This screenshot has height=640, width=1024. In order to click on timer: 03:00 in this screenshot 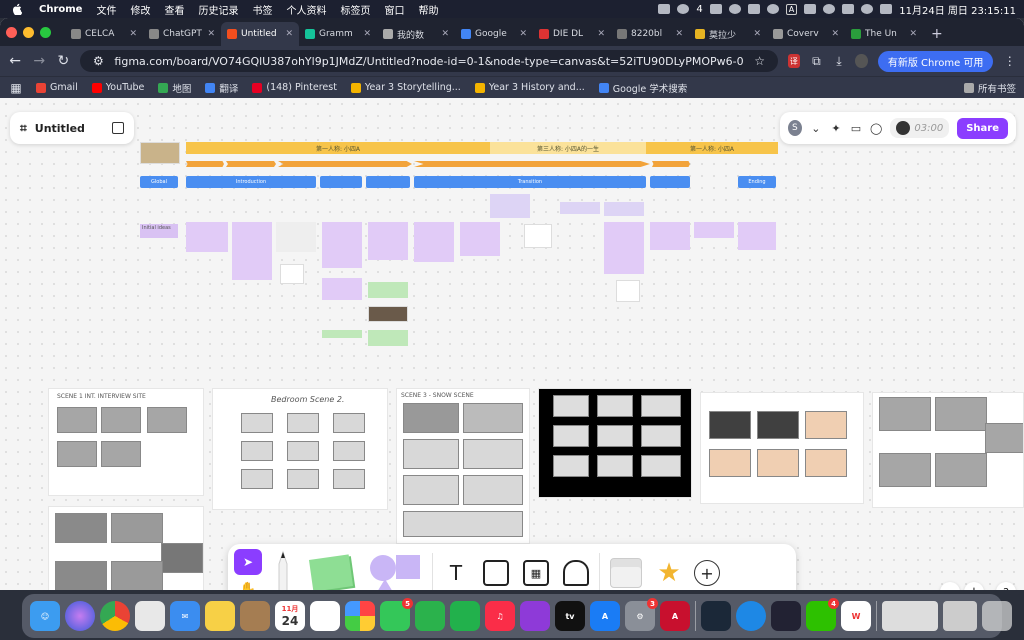, I will do `click(920, 128)`.